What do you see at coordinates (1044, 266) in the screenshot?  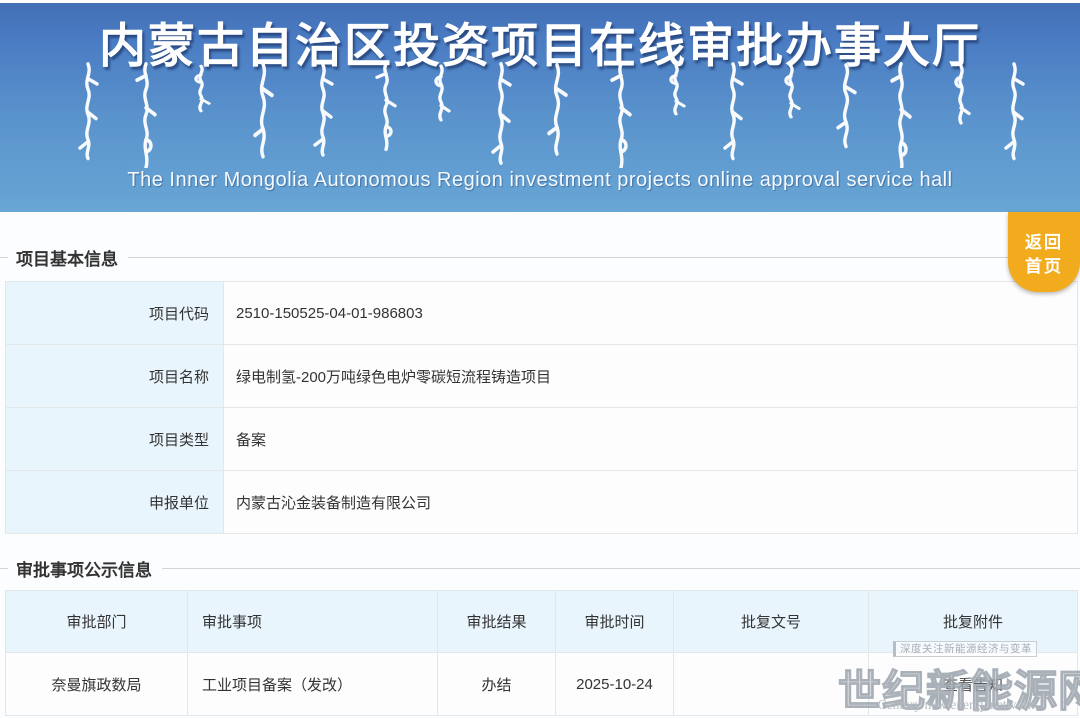 I see `return-home-label-line2: 首页` at bounding box center [1044, 266].